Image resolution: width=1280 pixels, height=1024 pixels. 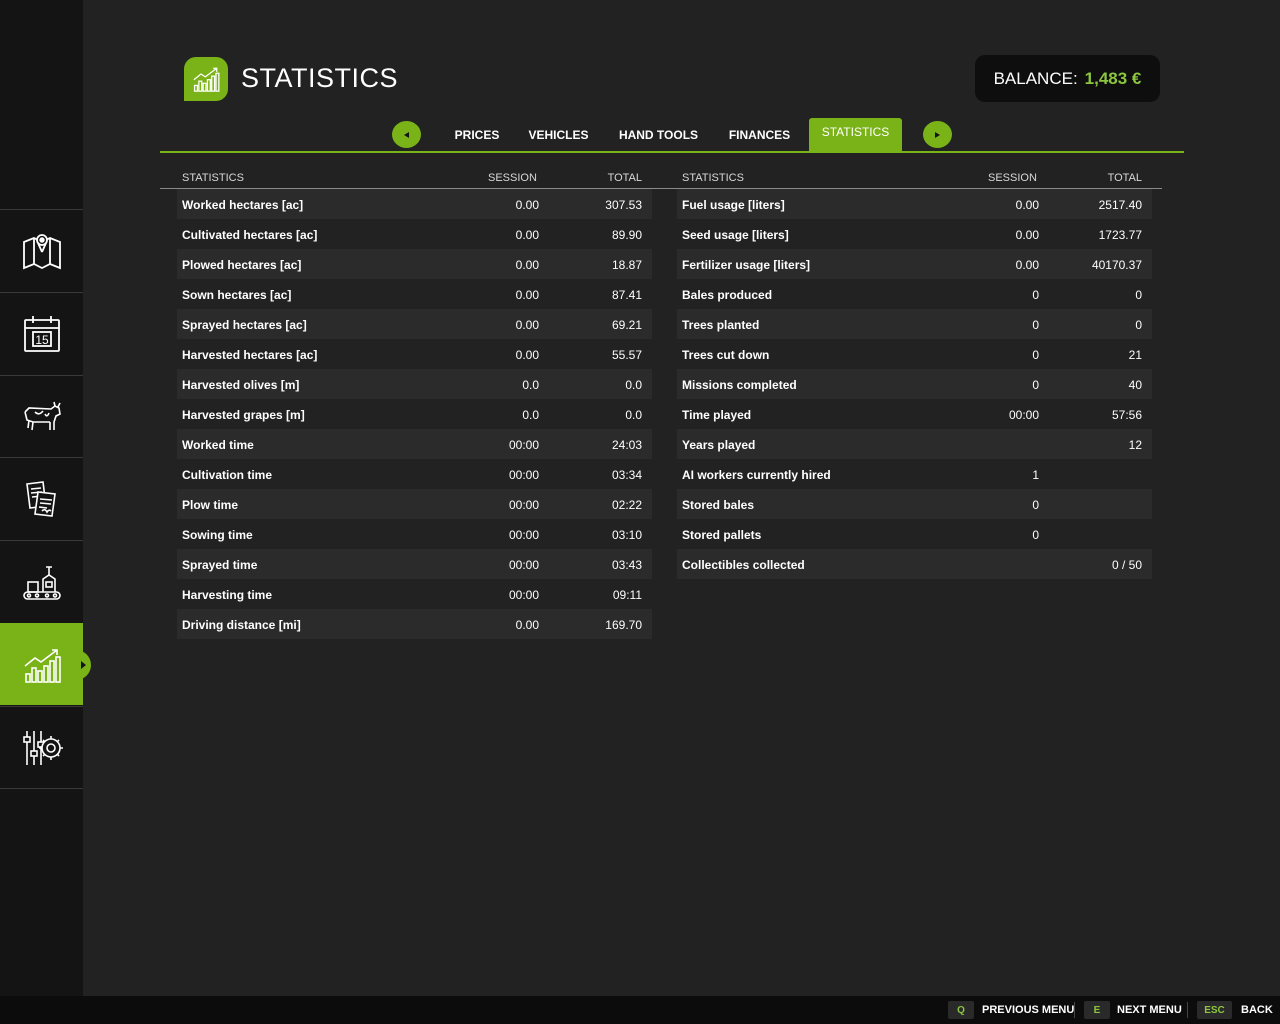 What do you see at coordinates (727, 295) in the screenshot?
I see `stat-name: Bales produced` at bounding box center [727, 295].